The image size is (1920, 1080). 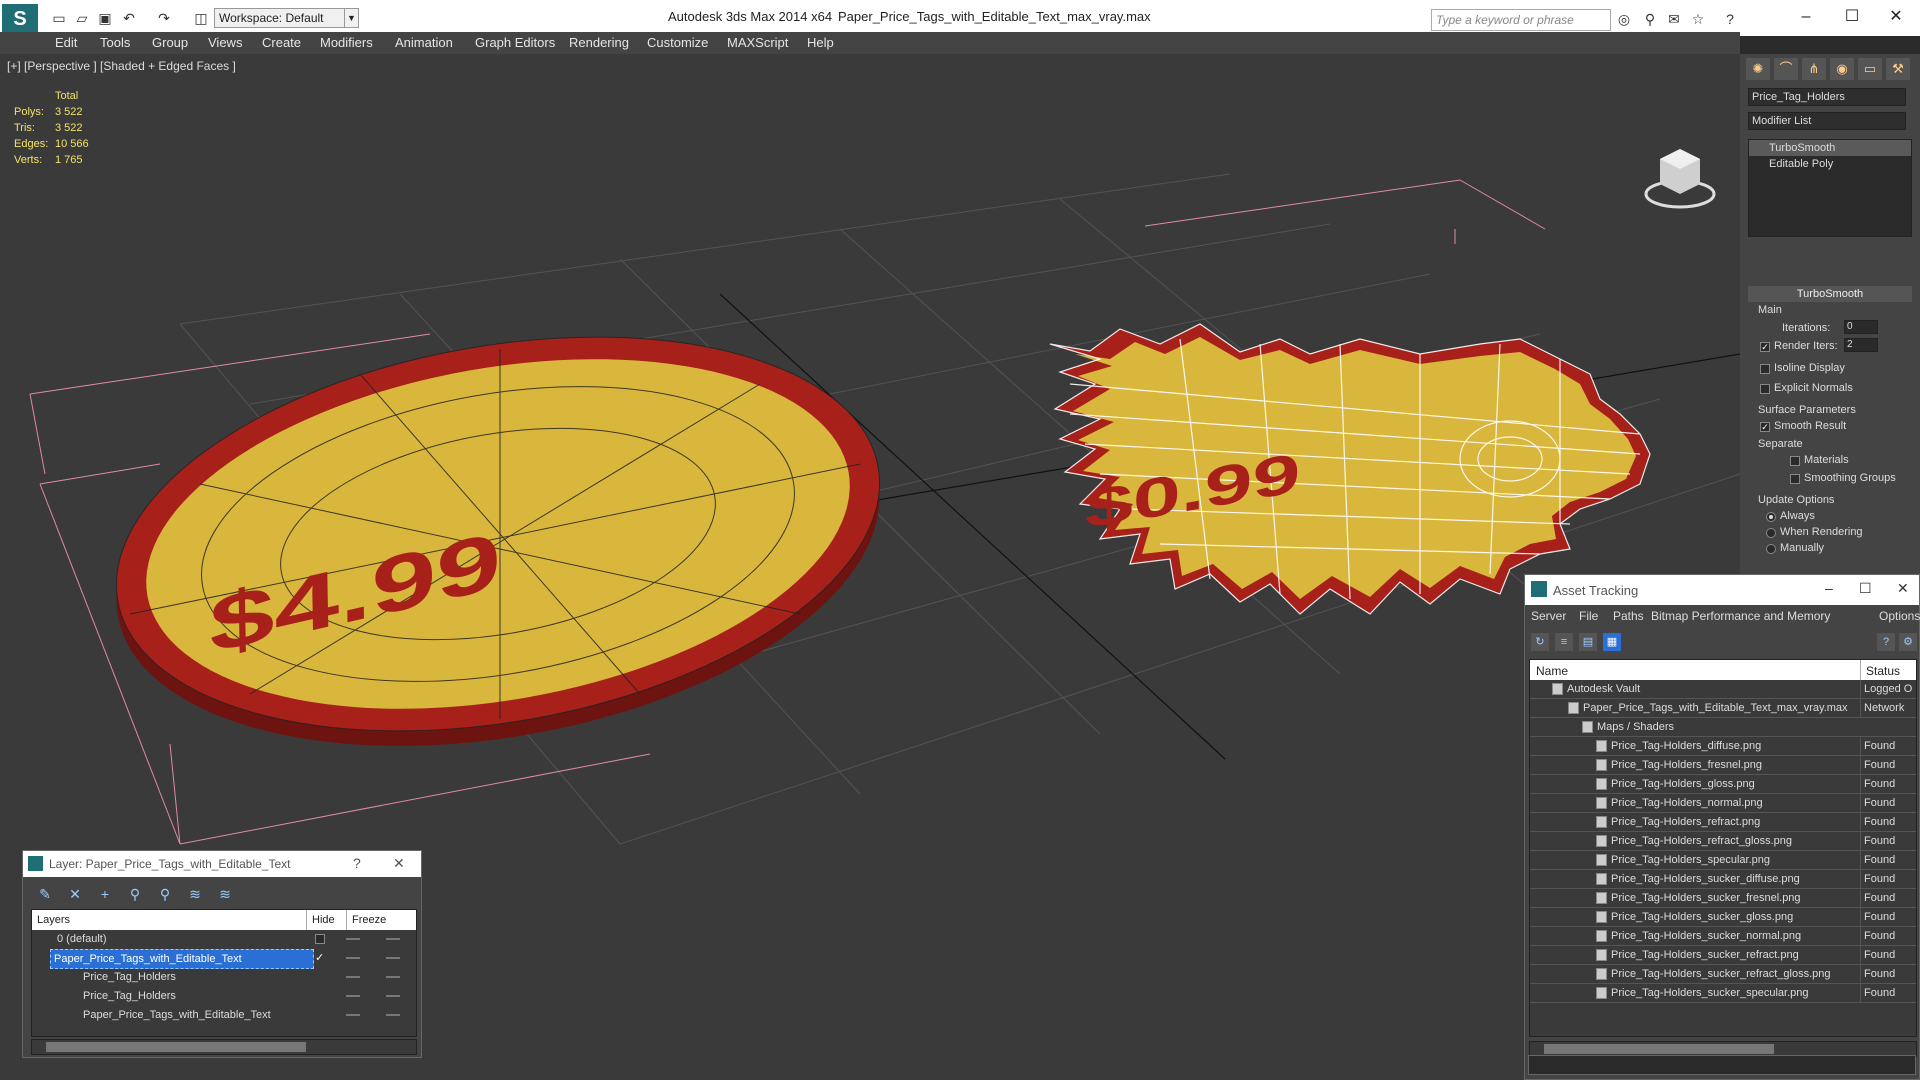 I want to click on asset-menu-paths: Paths, so click(x=1628, y=616).